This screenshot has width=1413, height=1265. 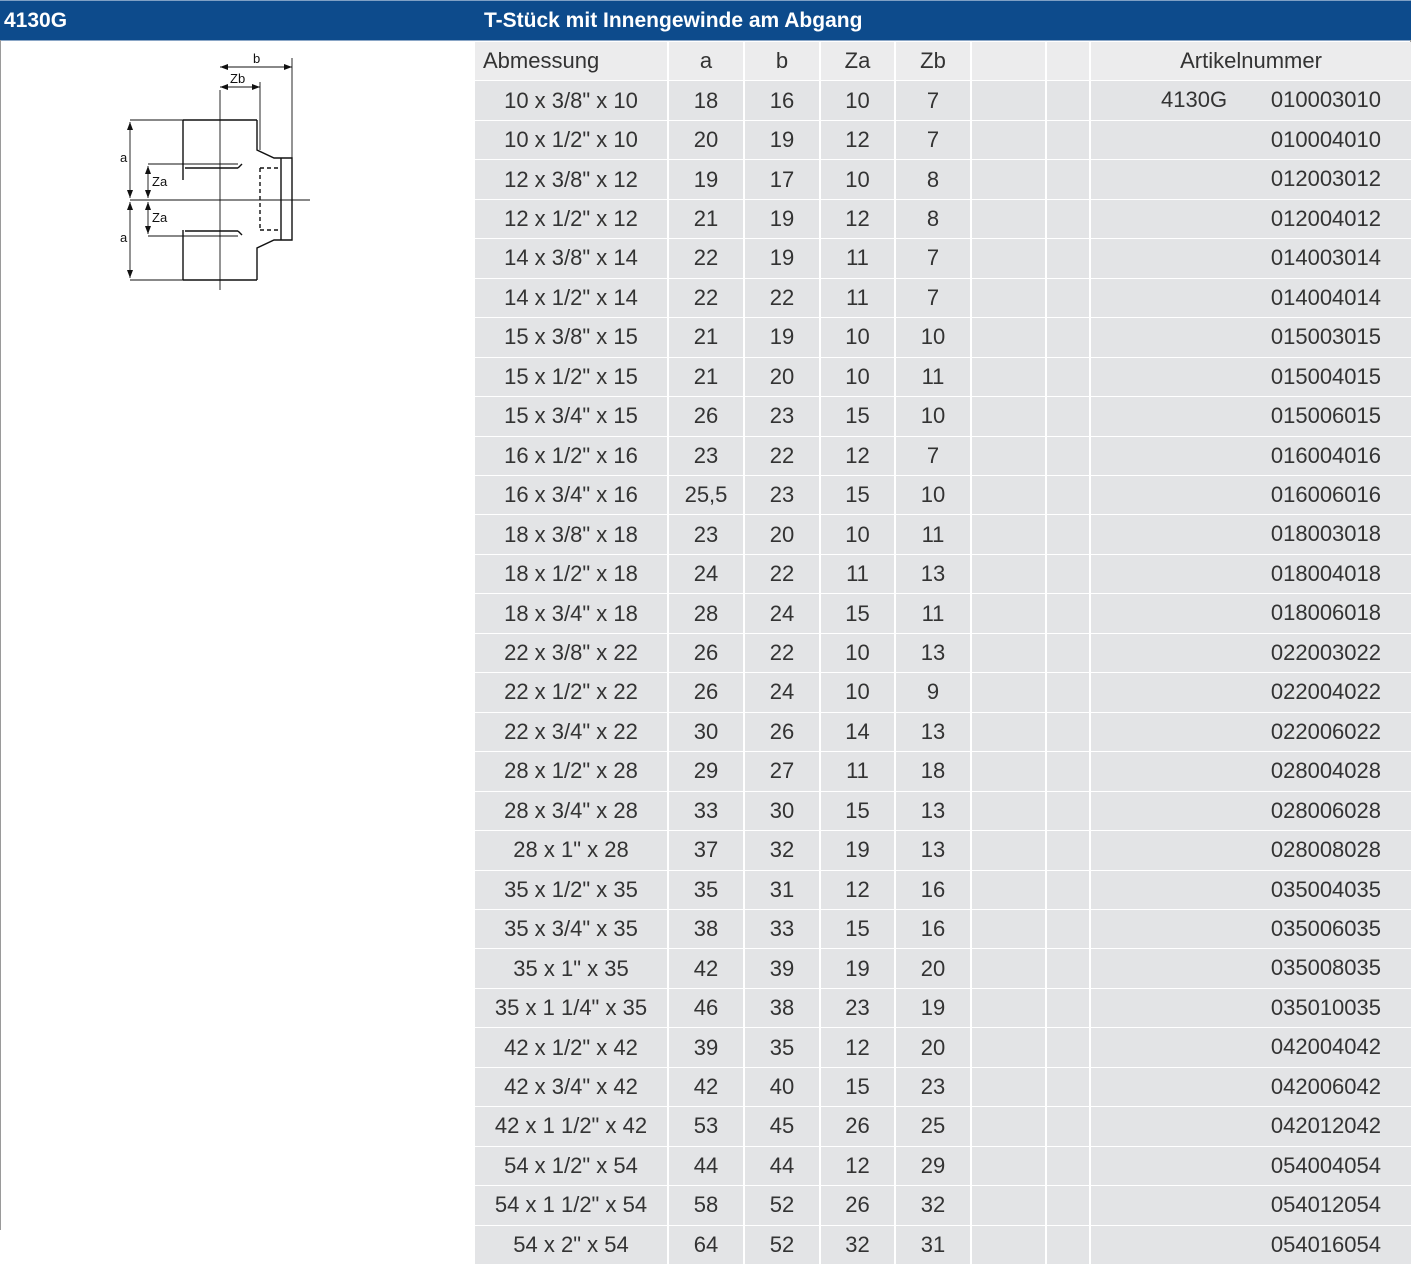 I want to click on cell-artikelnummer: 015004015, so click(x=1250, y=377).